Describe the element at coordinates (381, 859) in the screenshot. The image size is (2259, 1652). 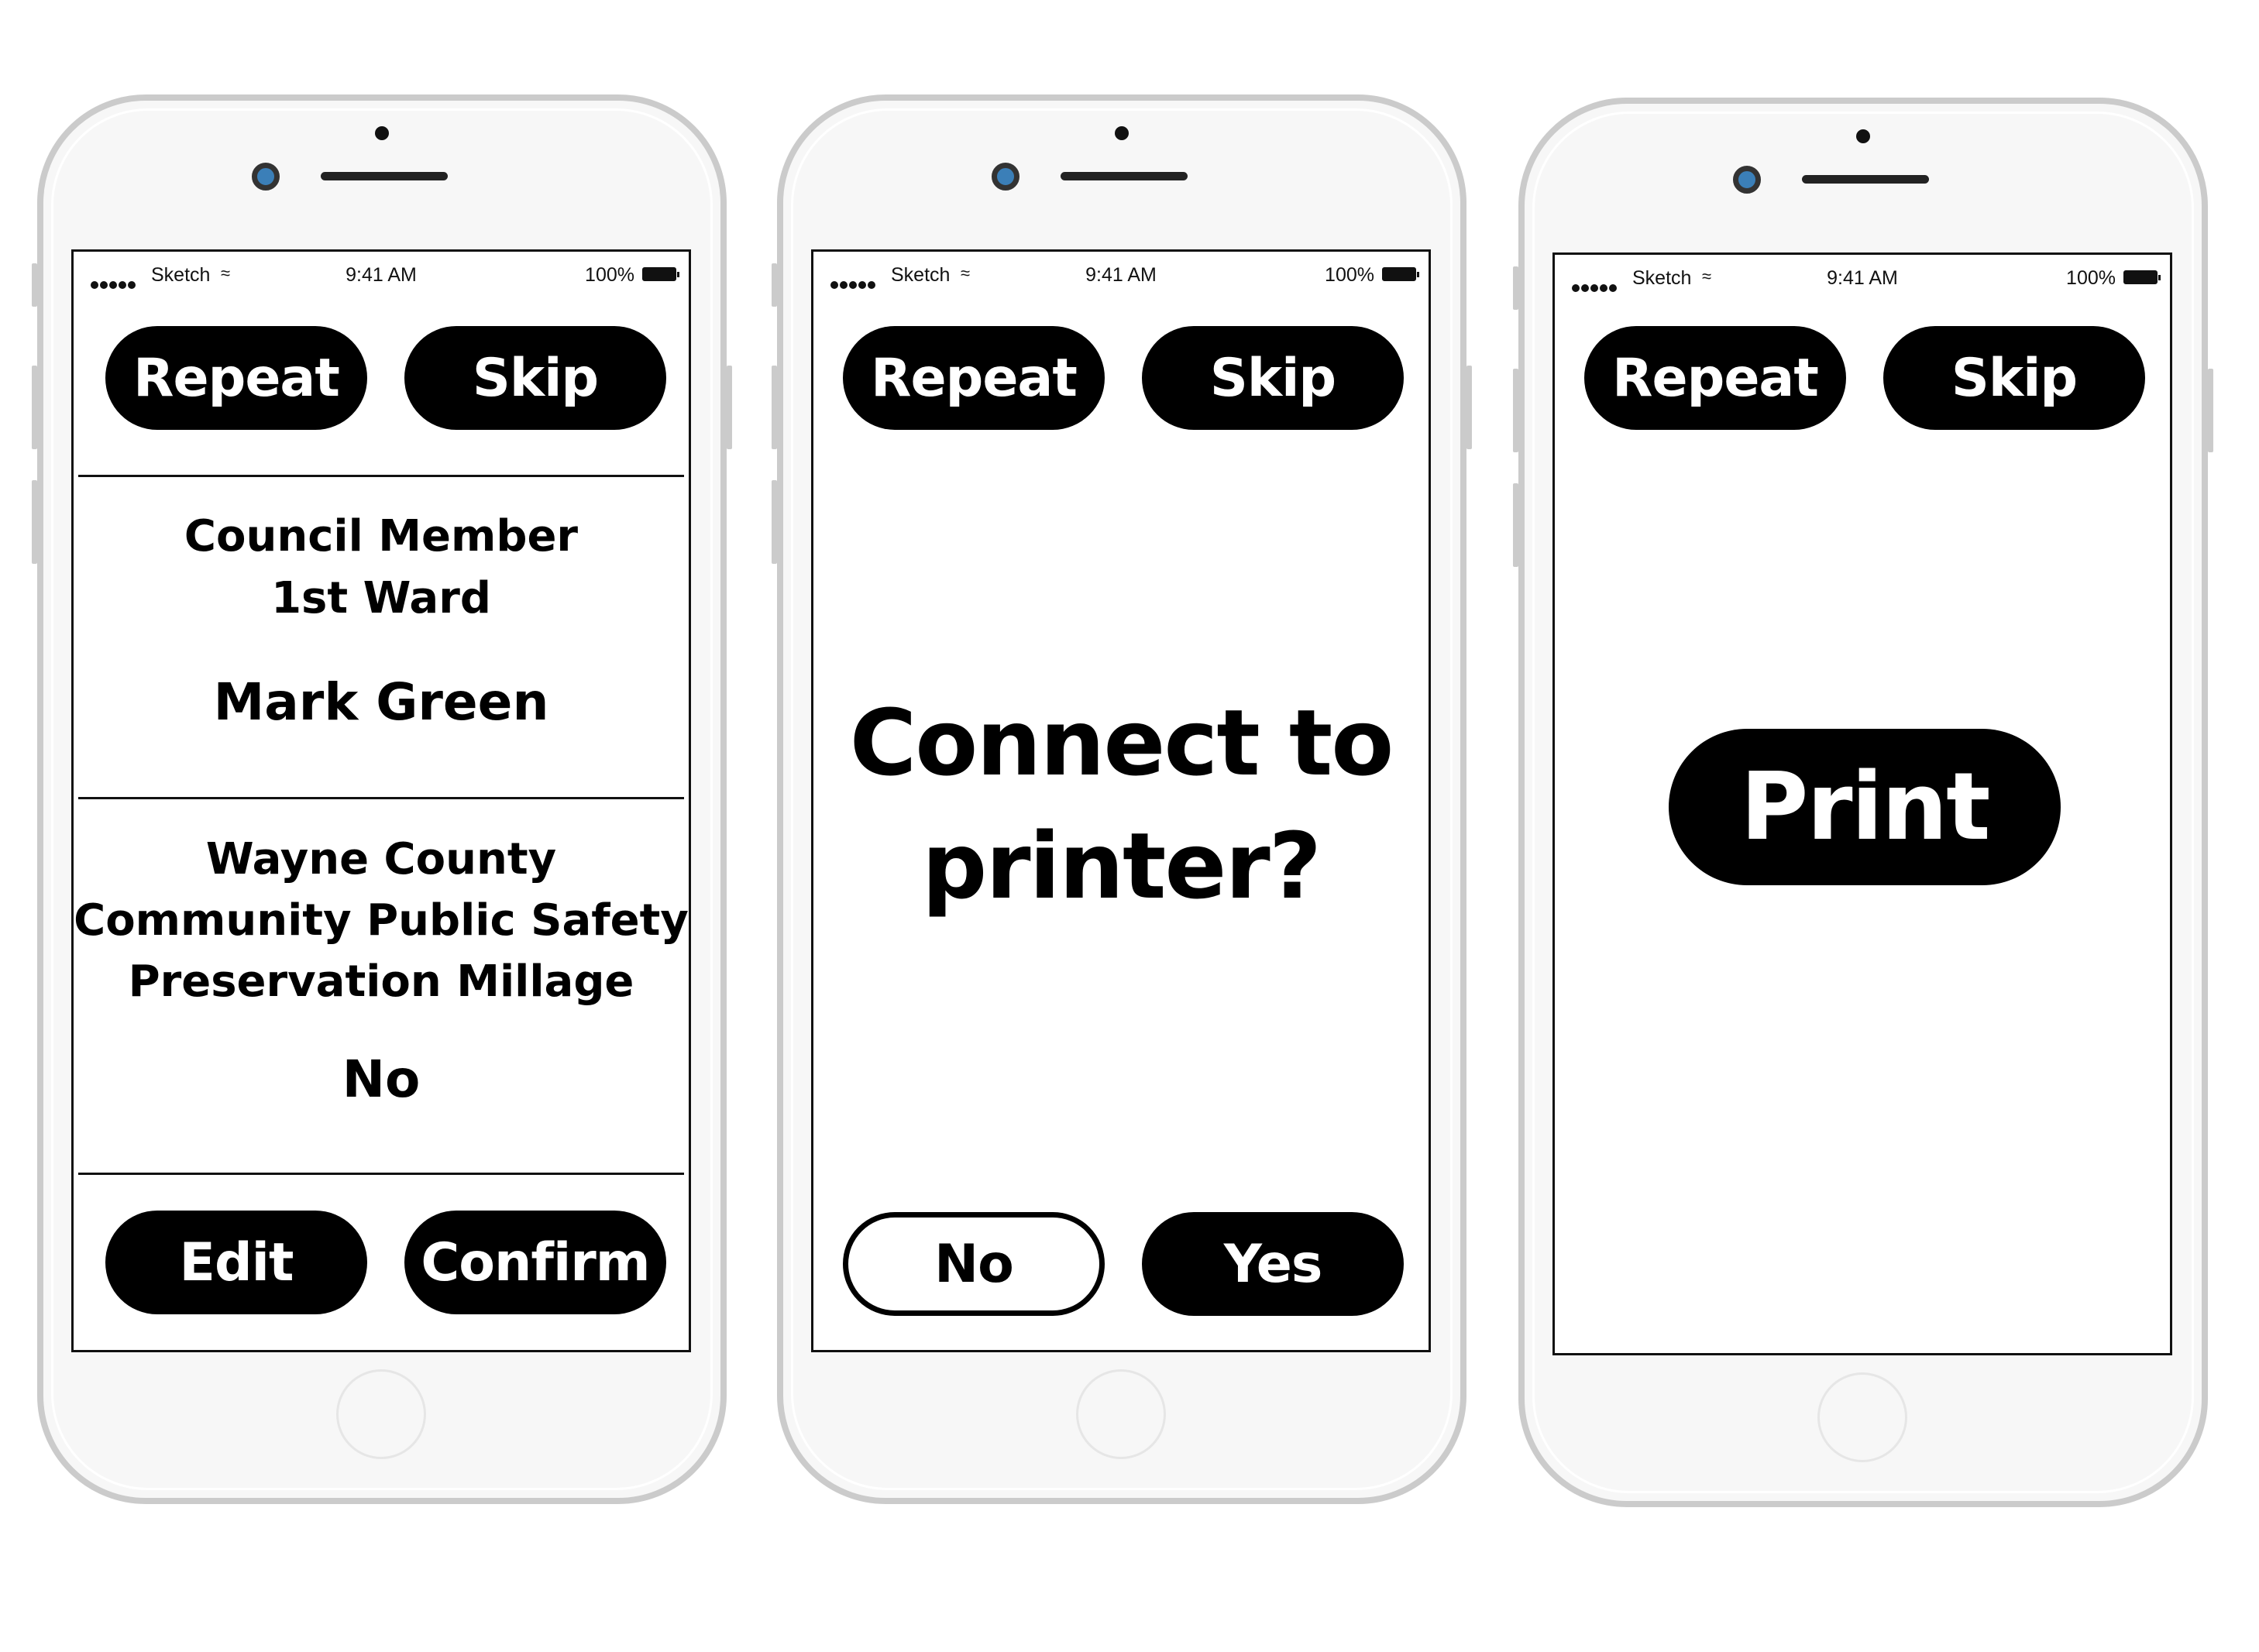
I see `measure-title-line1: Wayne County` at that location.